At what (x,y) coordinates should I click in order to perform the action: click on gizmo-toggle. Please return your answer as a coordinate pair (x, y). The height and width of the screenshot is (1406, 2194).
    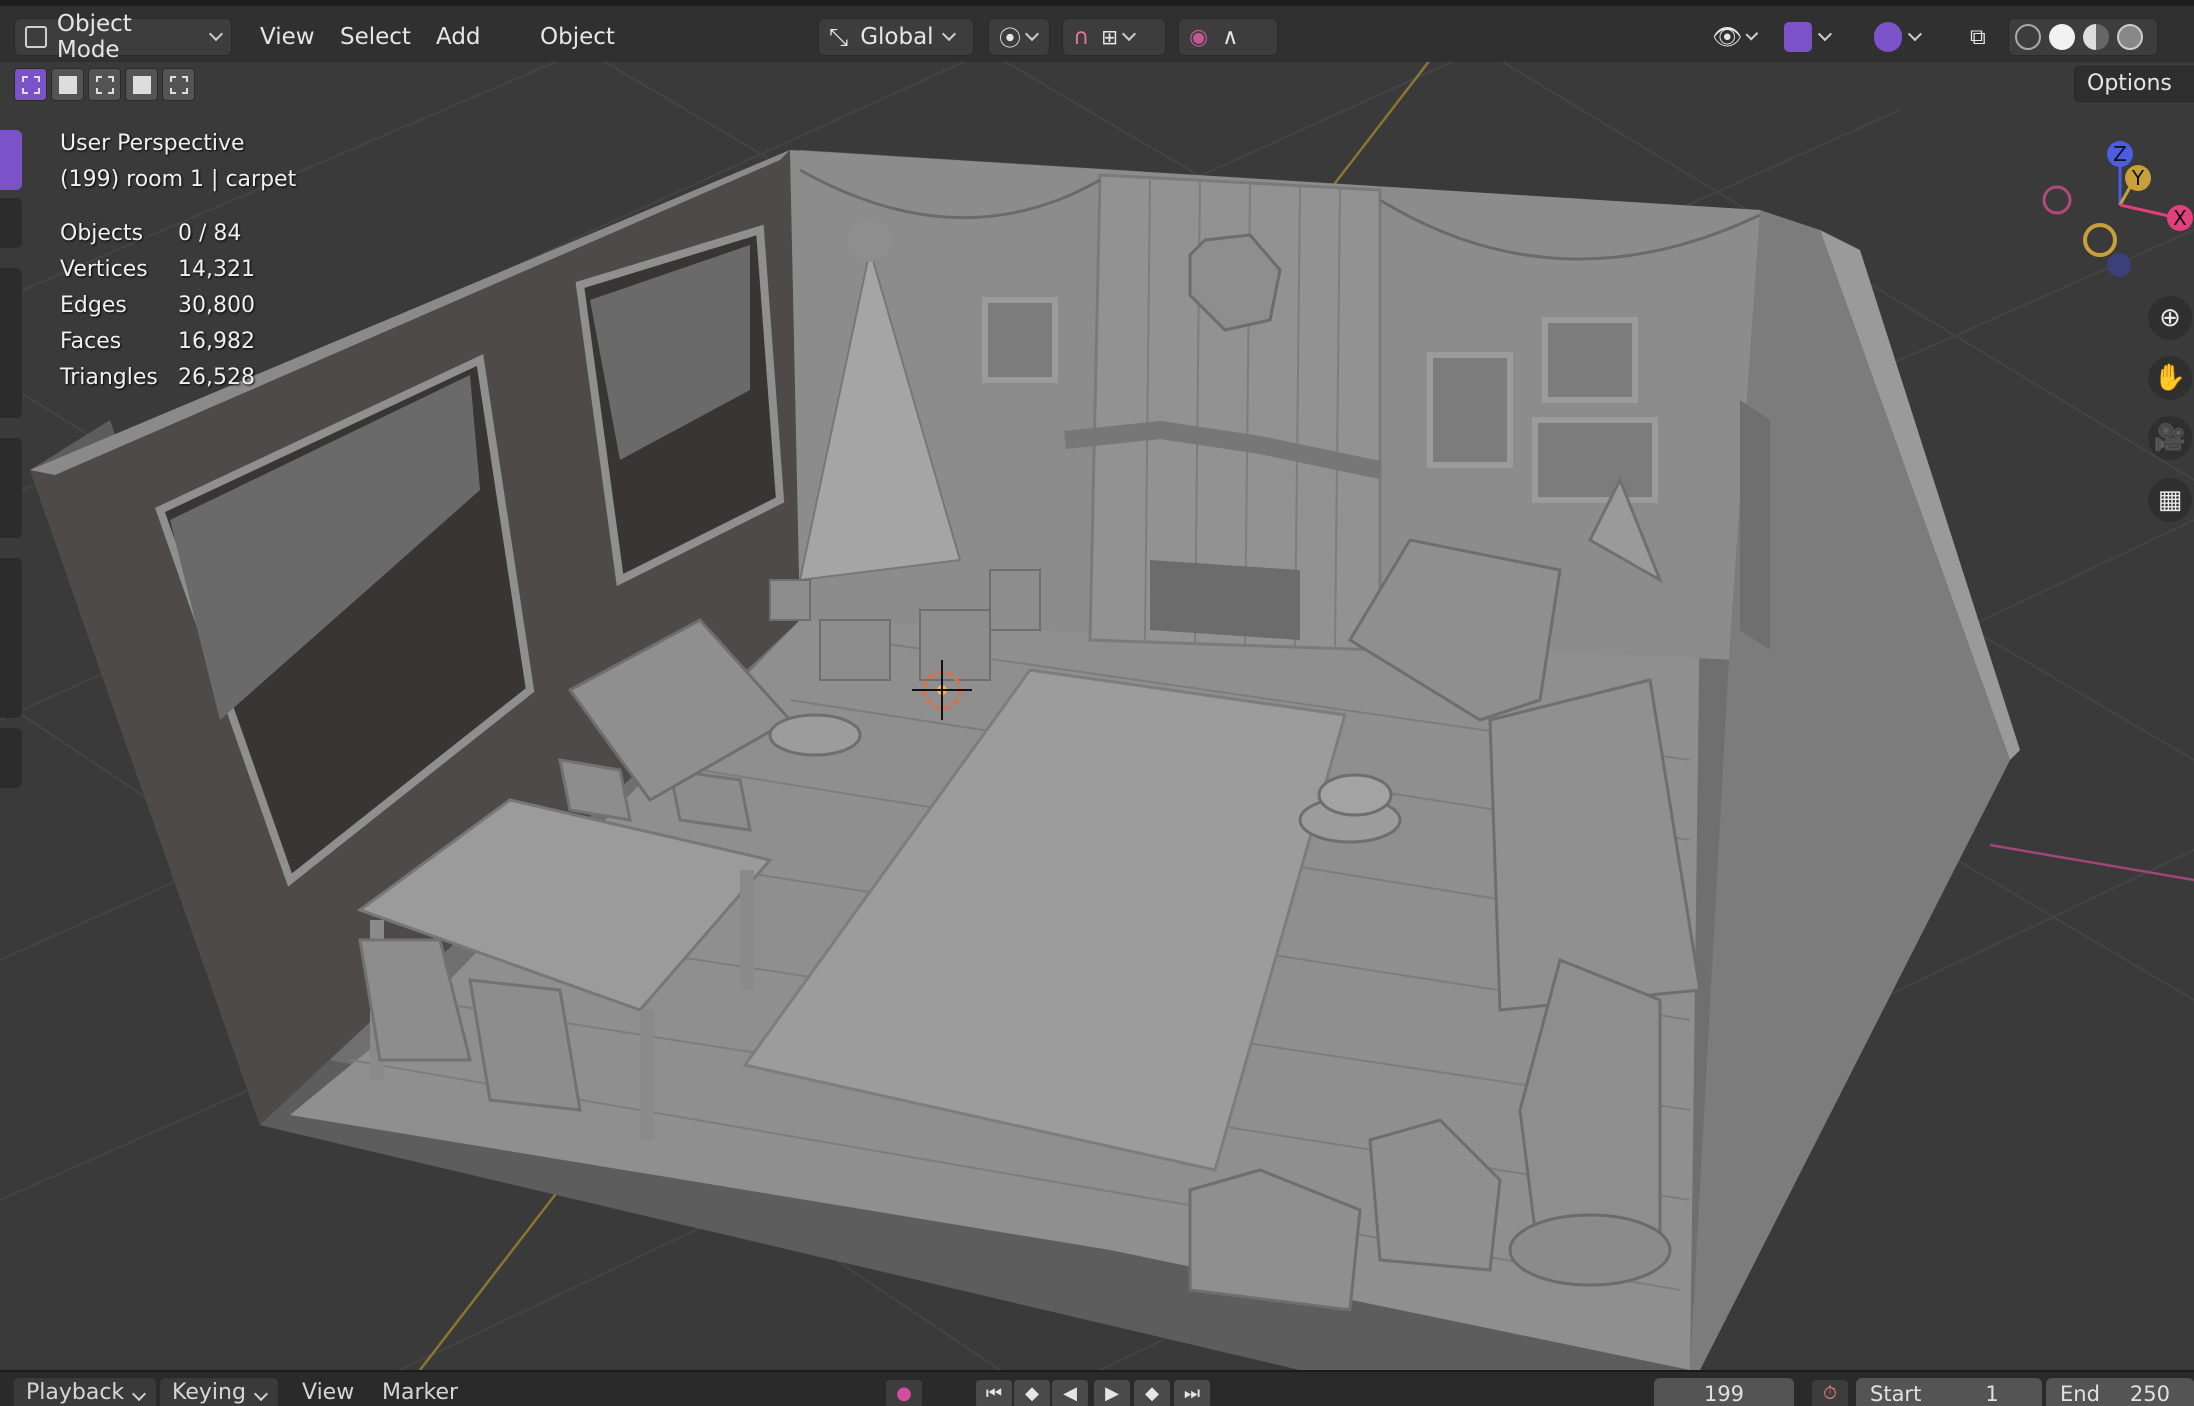
    Looking at the image, I should click on (1807, 37).